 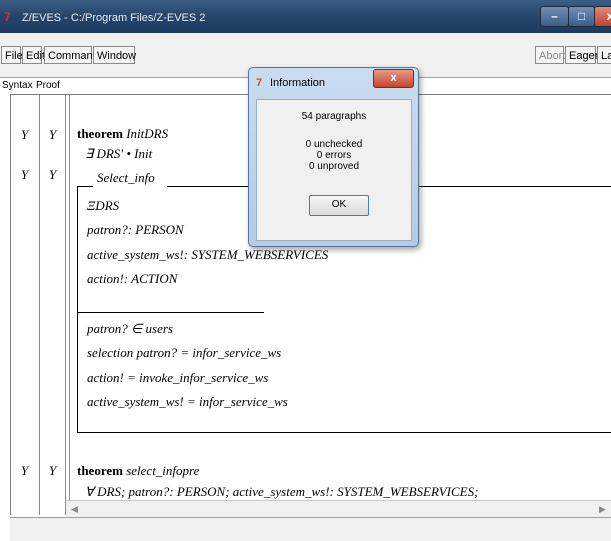 I want to click on menu-edit: Edit, so click(x=33, y=55).